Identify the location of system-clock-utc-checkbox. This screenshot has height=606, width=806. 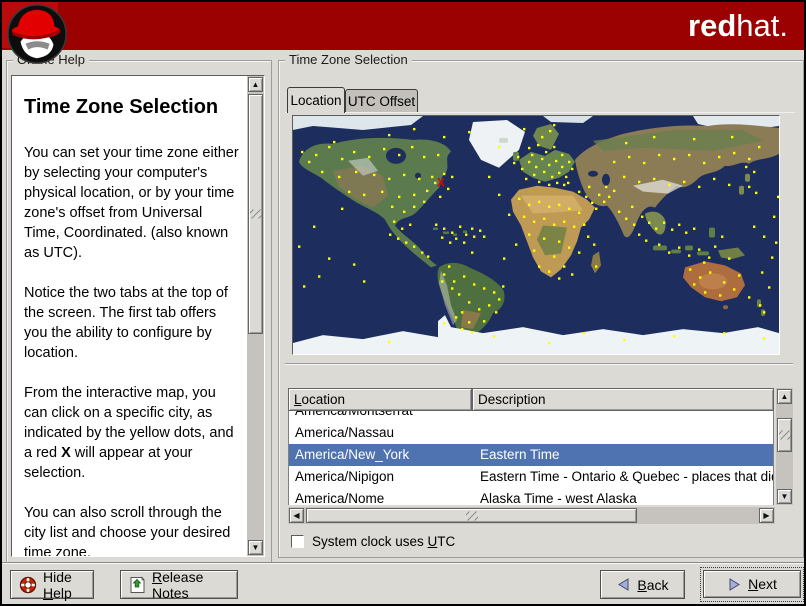
(297, 541).